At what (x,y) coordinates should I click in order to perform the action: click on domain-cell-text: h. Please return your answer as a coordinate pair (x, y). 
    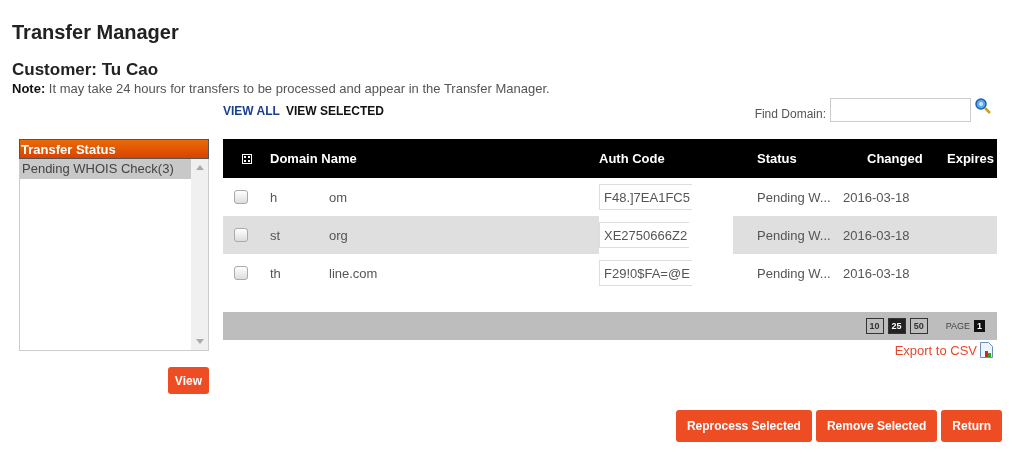
    Looking at the image, I should click on (274, 197).